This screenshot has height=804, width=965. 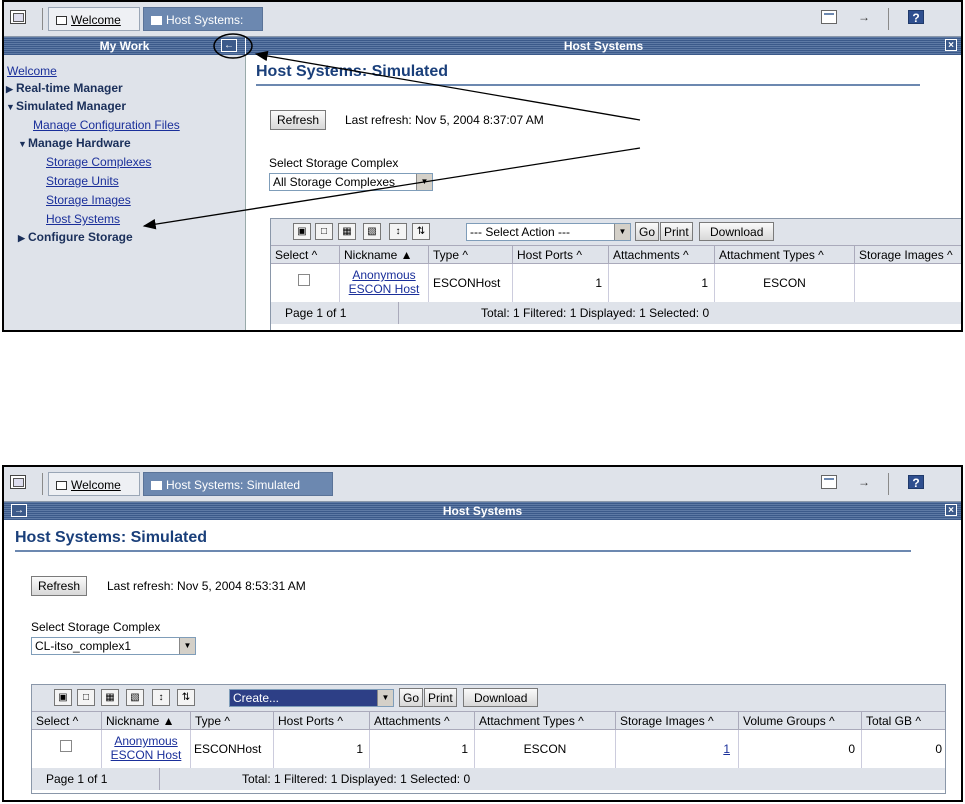 I want to click on tab-host-systems: Host Systems:, so click(x=203, y=19).